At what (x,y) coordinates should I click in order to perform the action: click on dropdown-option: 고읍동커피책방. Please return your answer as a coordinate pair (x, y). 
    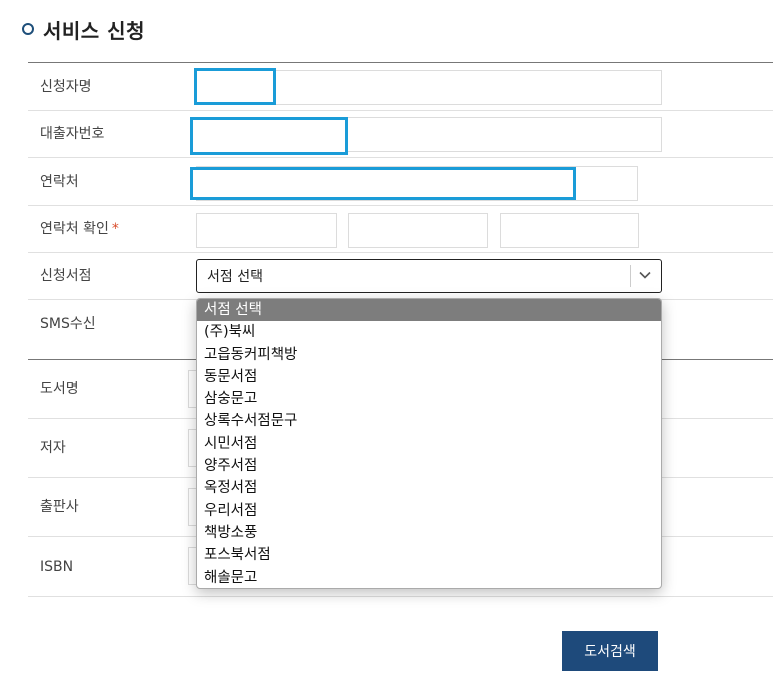
    Looking at the image, I should click on (429, 355).